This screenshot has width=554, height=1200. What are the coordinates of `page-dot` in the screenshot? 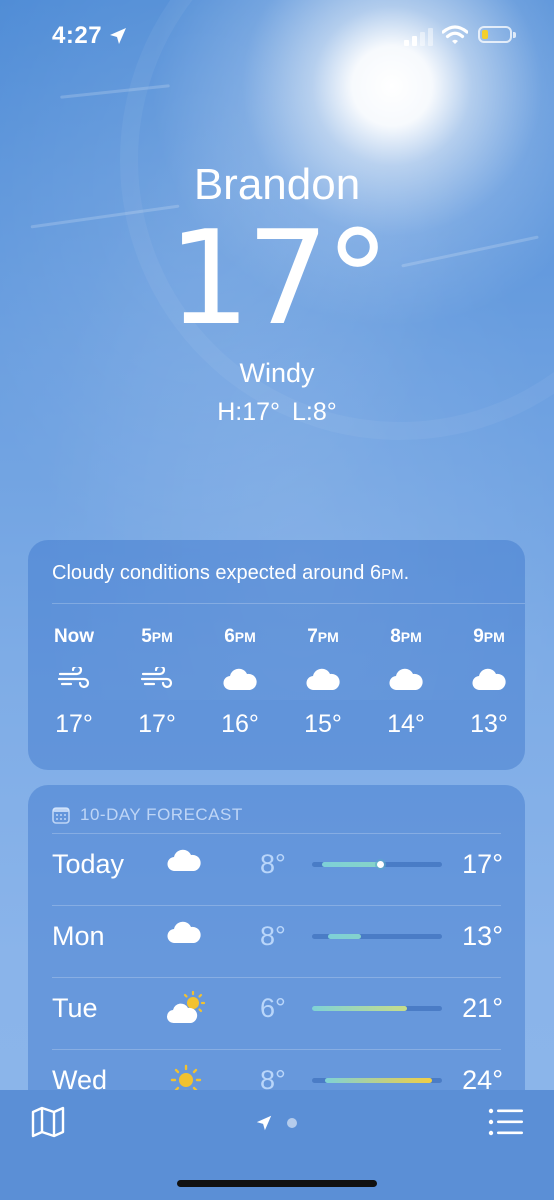 It's located at (292, 1123).